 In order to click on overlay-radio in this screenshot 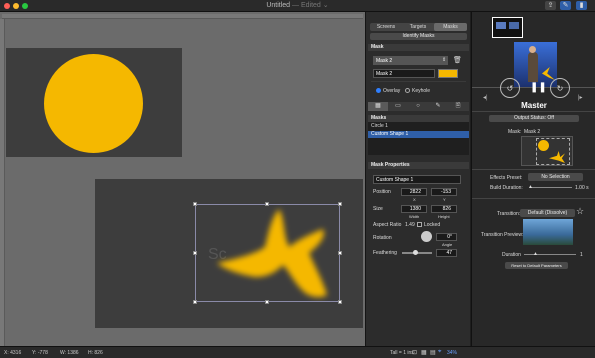, I will do `click(378, 90)`.